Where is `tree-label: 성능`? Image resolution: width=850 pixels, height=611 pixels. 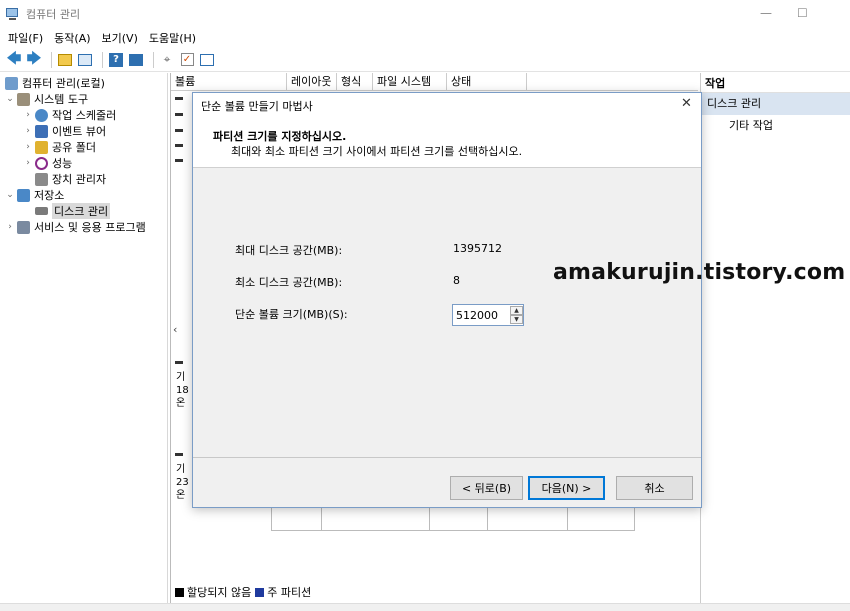 tree-label: 성능 is located at coordinates (62, 163).